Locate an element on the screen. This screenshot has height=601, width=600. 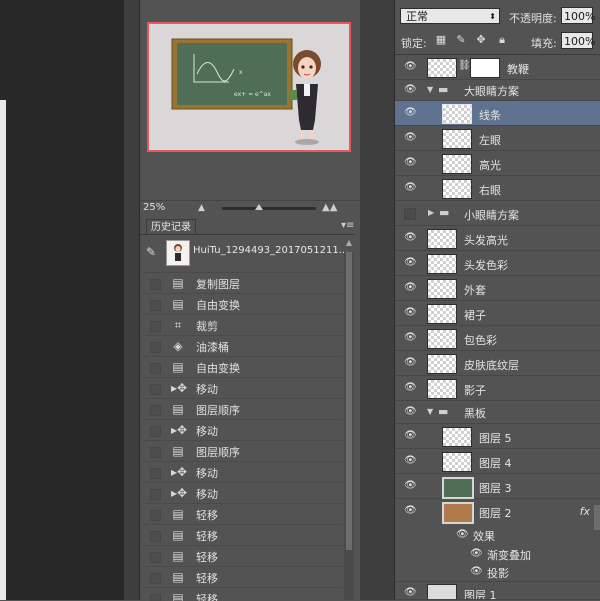
layer-row: 👁︎ 头发色彩 is located at coordinates (497, 263).